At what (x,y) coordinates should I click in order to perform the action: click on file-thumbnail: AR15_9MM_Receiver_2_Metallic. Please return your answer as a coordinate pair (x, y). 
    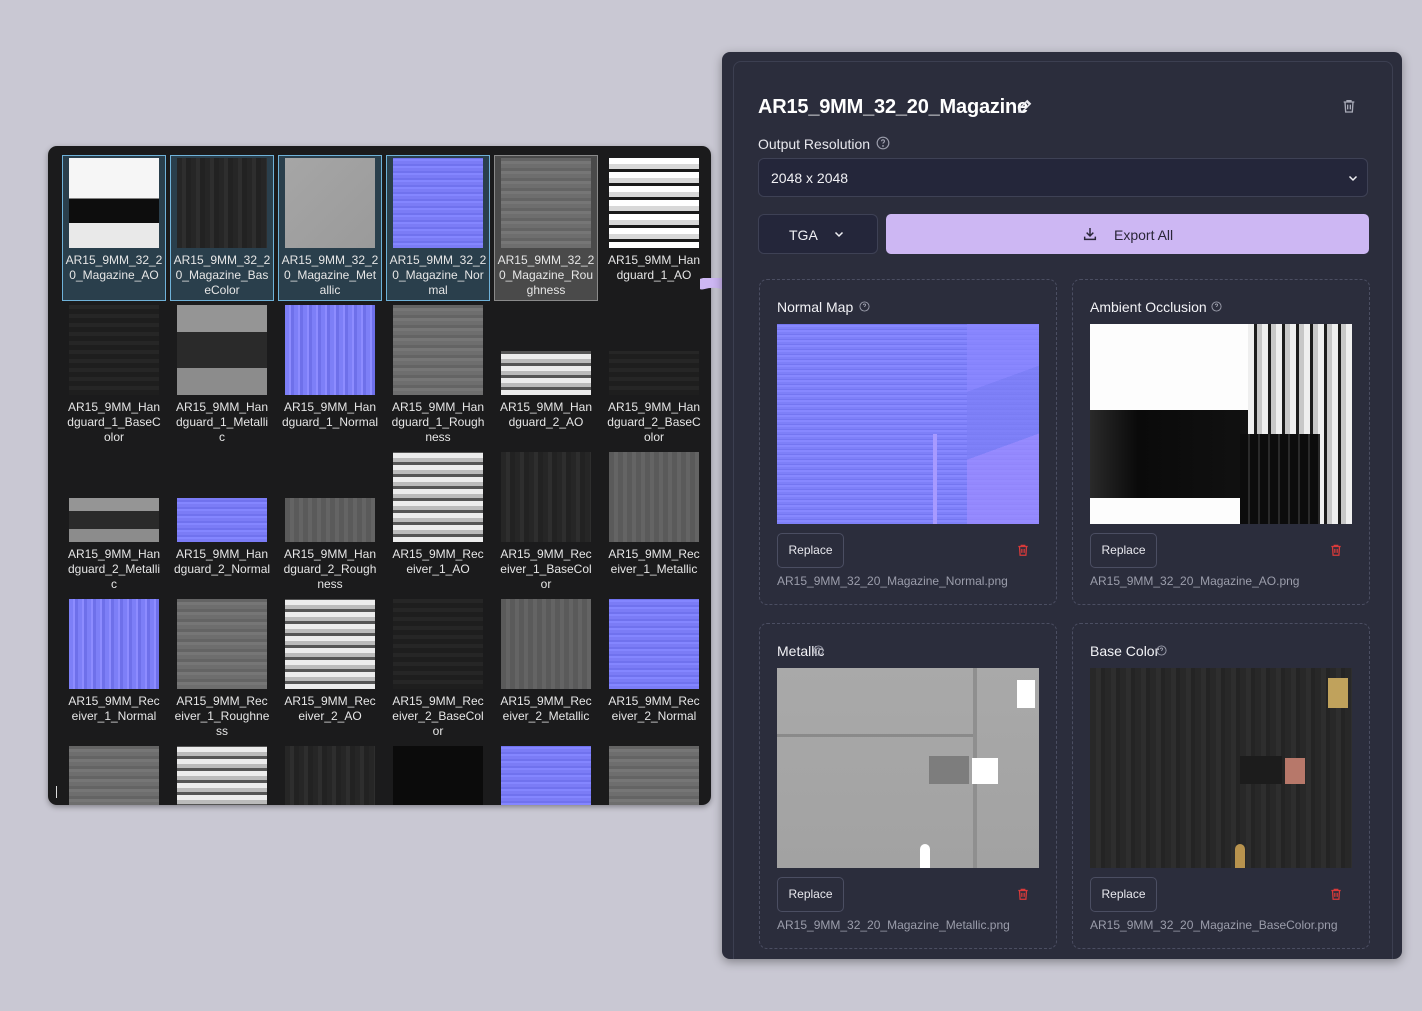
    Looking at the image, I should click on (546, 669).